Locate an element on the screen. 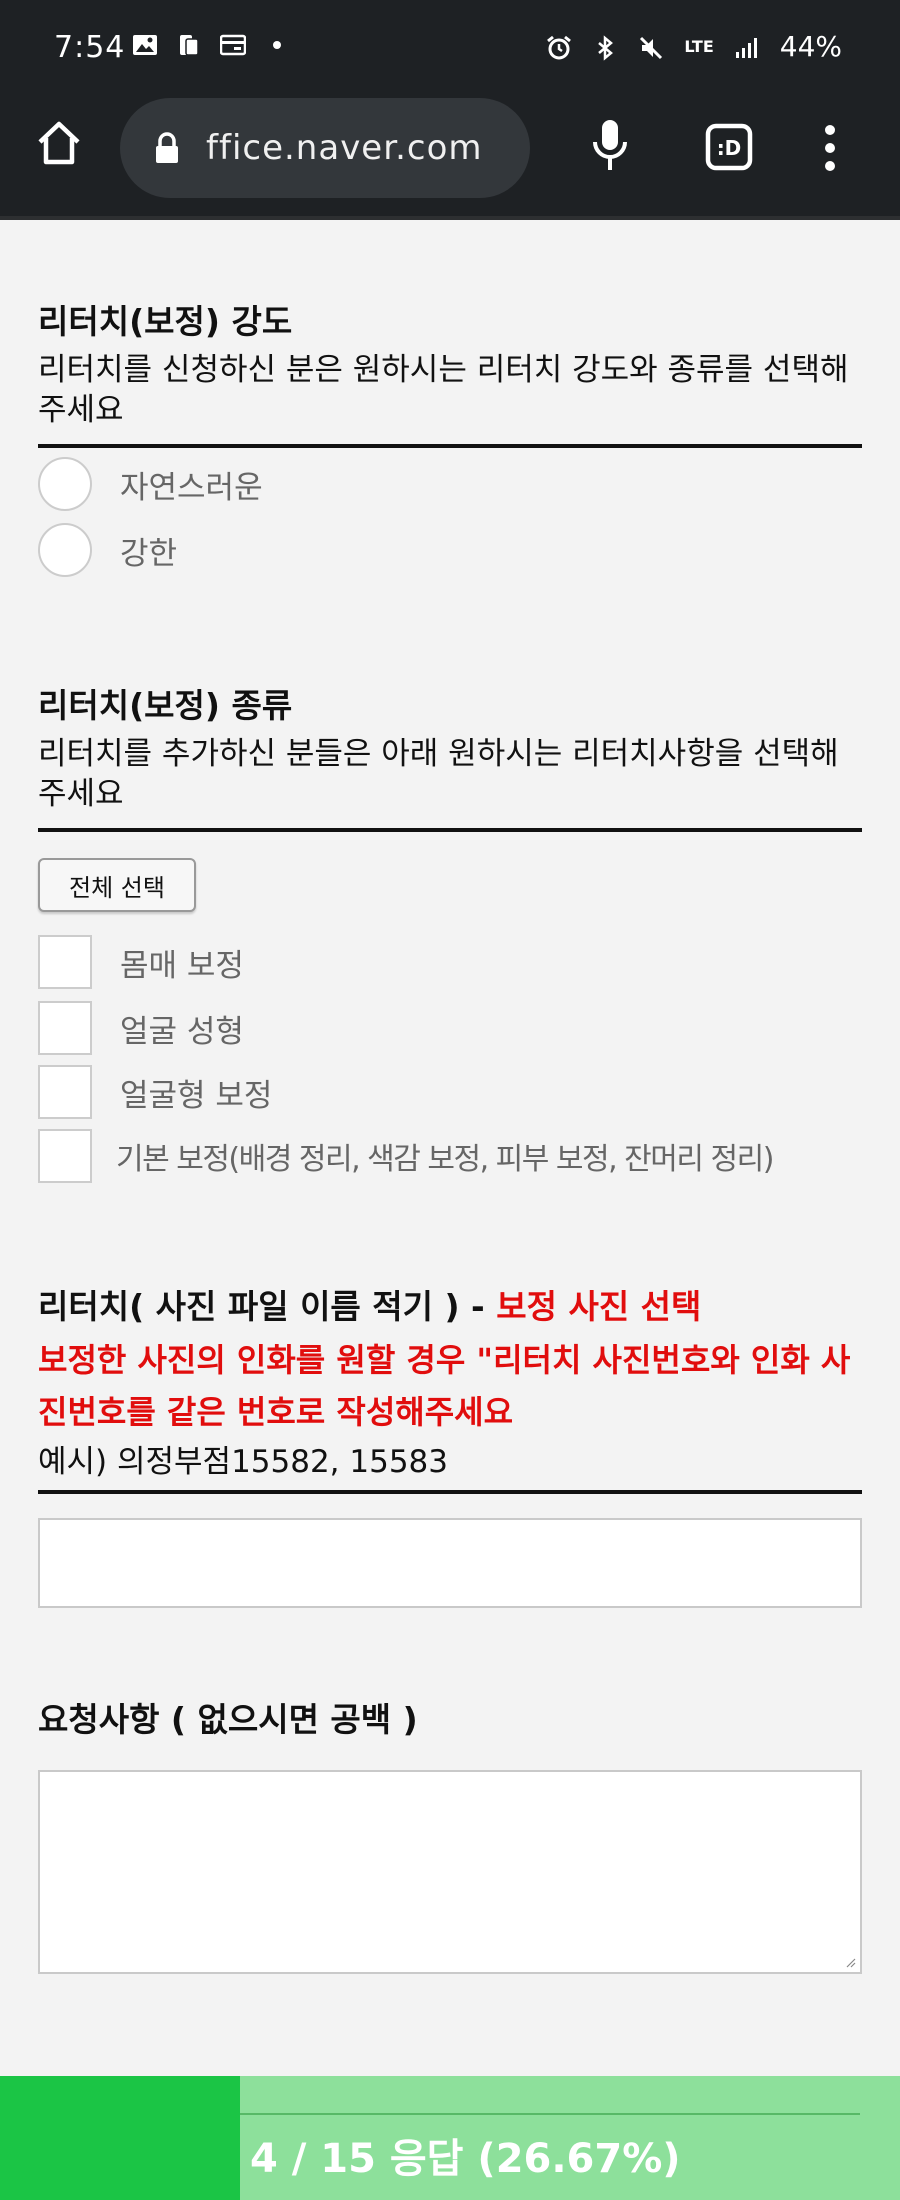 The width and height of the screenshot is (900, 2200). checkbox-label-basic: 기본 보정(배경 정리, 색감 보정, 피부 보정, 잔머리 정리) is located at coordinates (445, 1159).